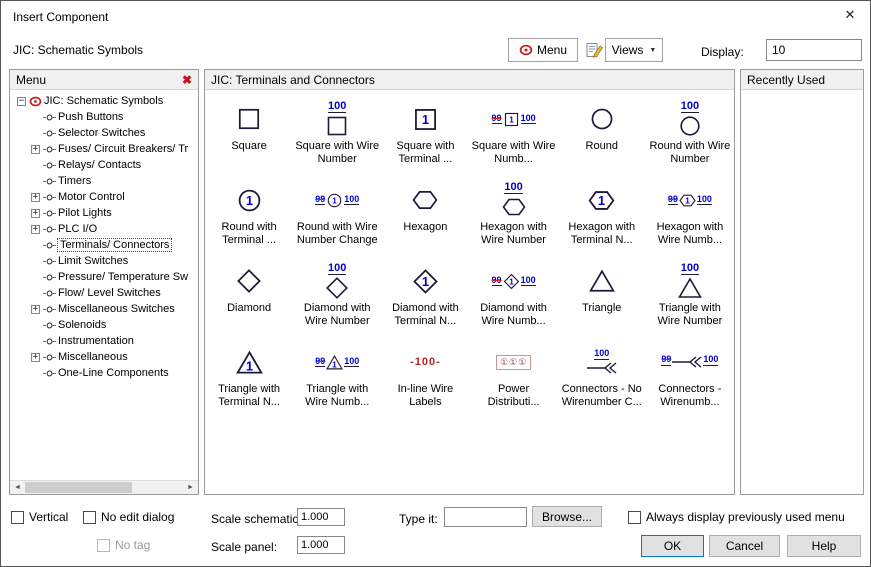 The image size is (871, 567). What do you see at coordinates (114, 245) in the screenshot?
I see `tree-item-label: Terminals/ Connectors` at bounding box center [114, 245].